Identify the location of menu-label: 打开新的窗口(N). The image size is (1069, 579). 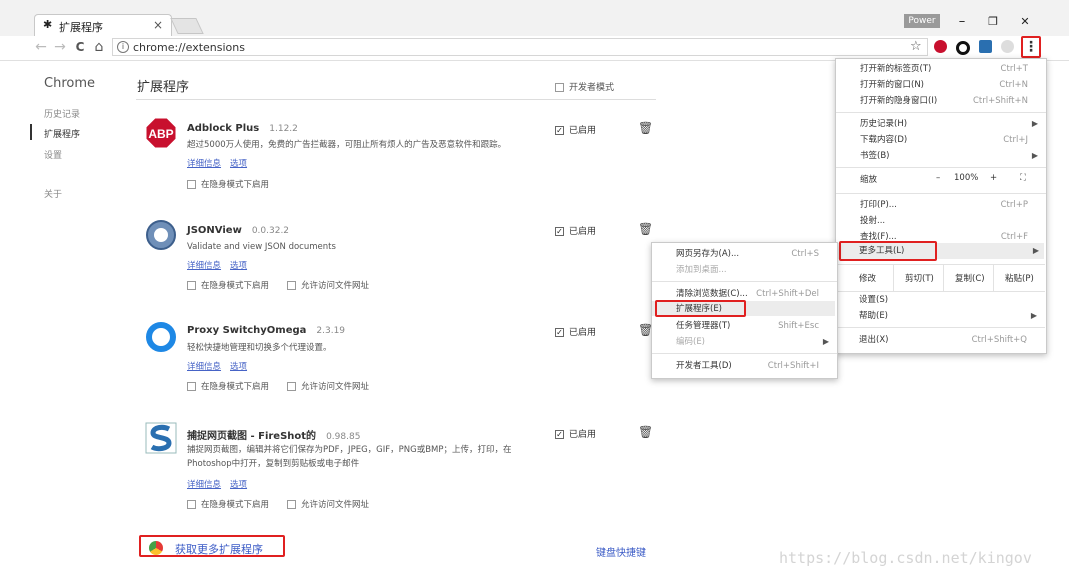
(892, 85).